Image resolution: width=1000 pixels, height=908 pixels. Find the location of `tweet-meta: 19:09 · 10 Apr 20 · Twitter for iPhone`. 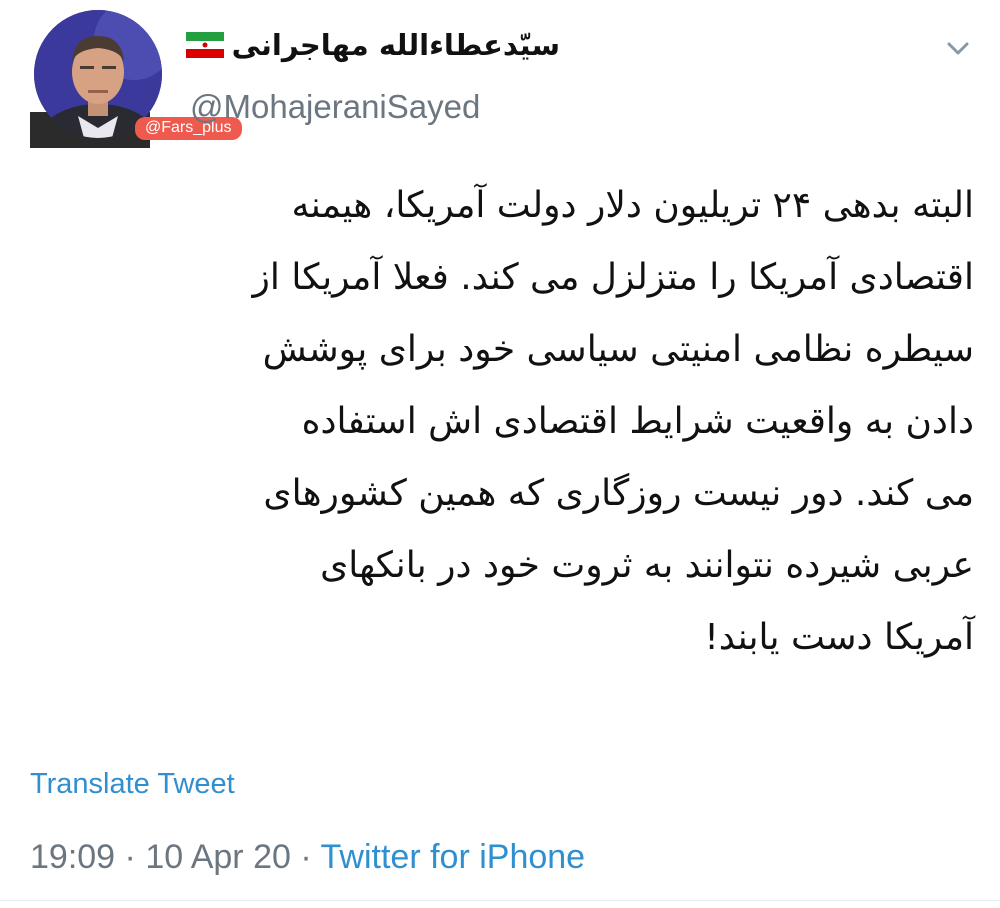

tweet-meta: 19:09 · 10 Apr 20 · Twitter for iPhone is located at coordinates (307, 857).